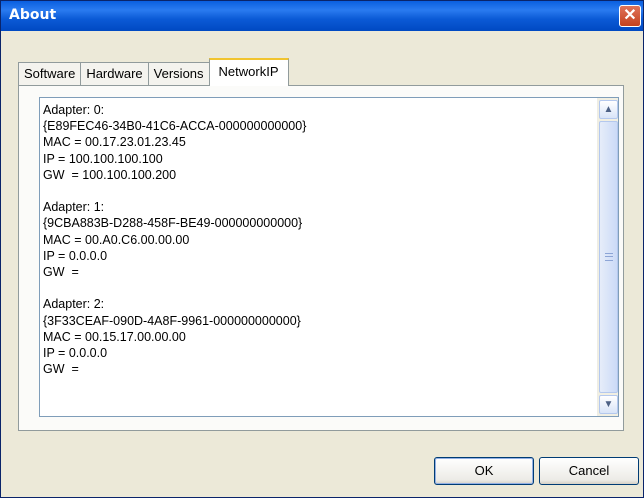 Image resolution: width=644 pixels, height=498 pixels. I want to click on close-button: ✕, so click(630, 16).